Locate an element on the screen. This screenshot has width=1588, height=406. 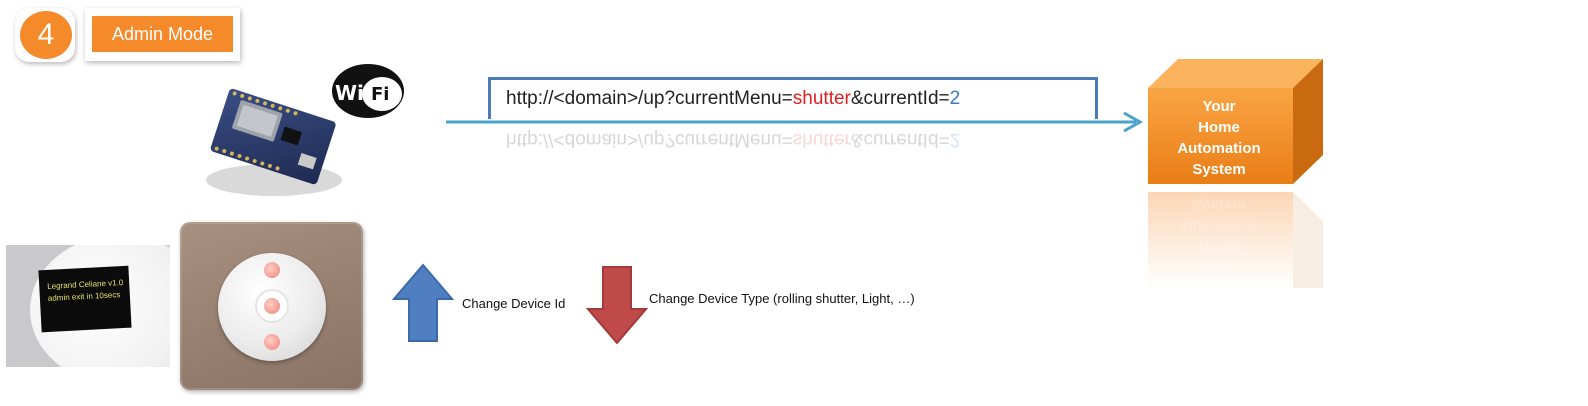
switch-down-button is located at coordinates (272, 342).